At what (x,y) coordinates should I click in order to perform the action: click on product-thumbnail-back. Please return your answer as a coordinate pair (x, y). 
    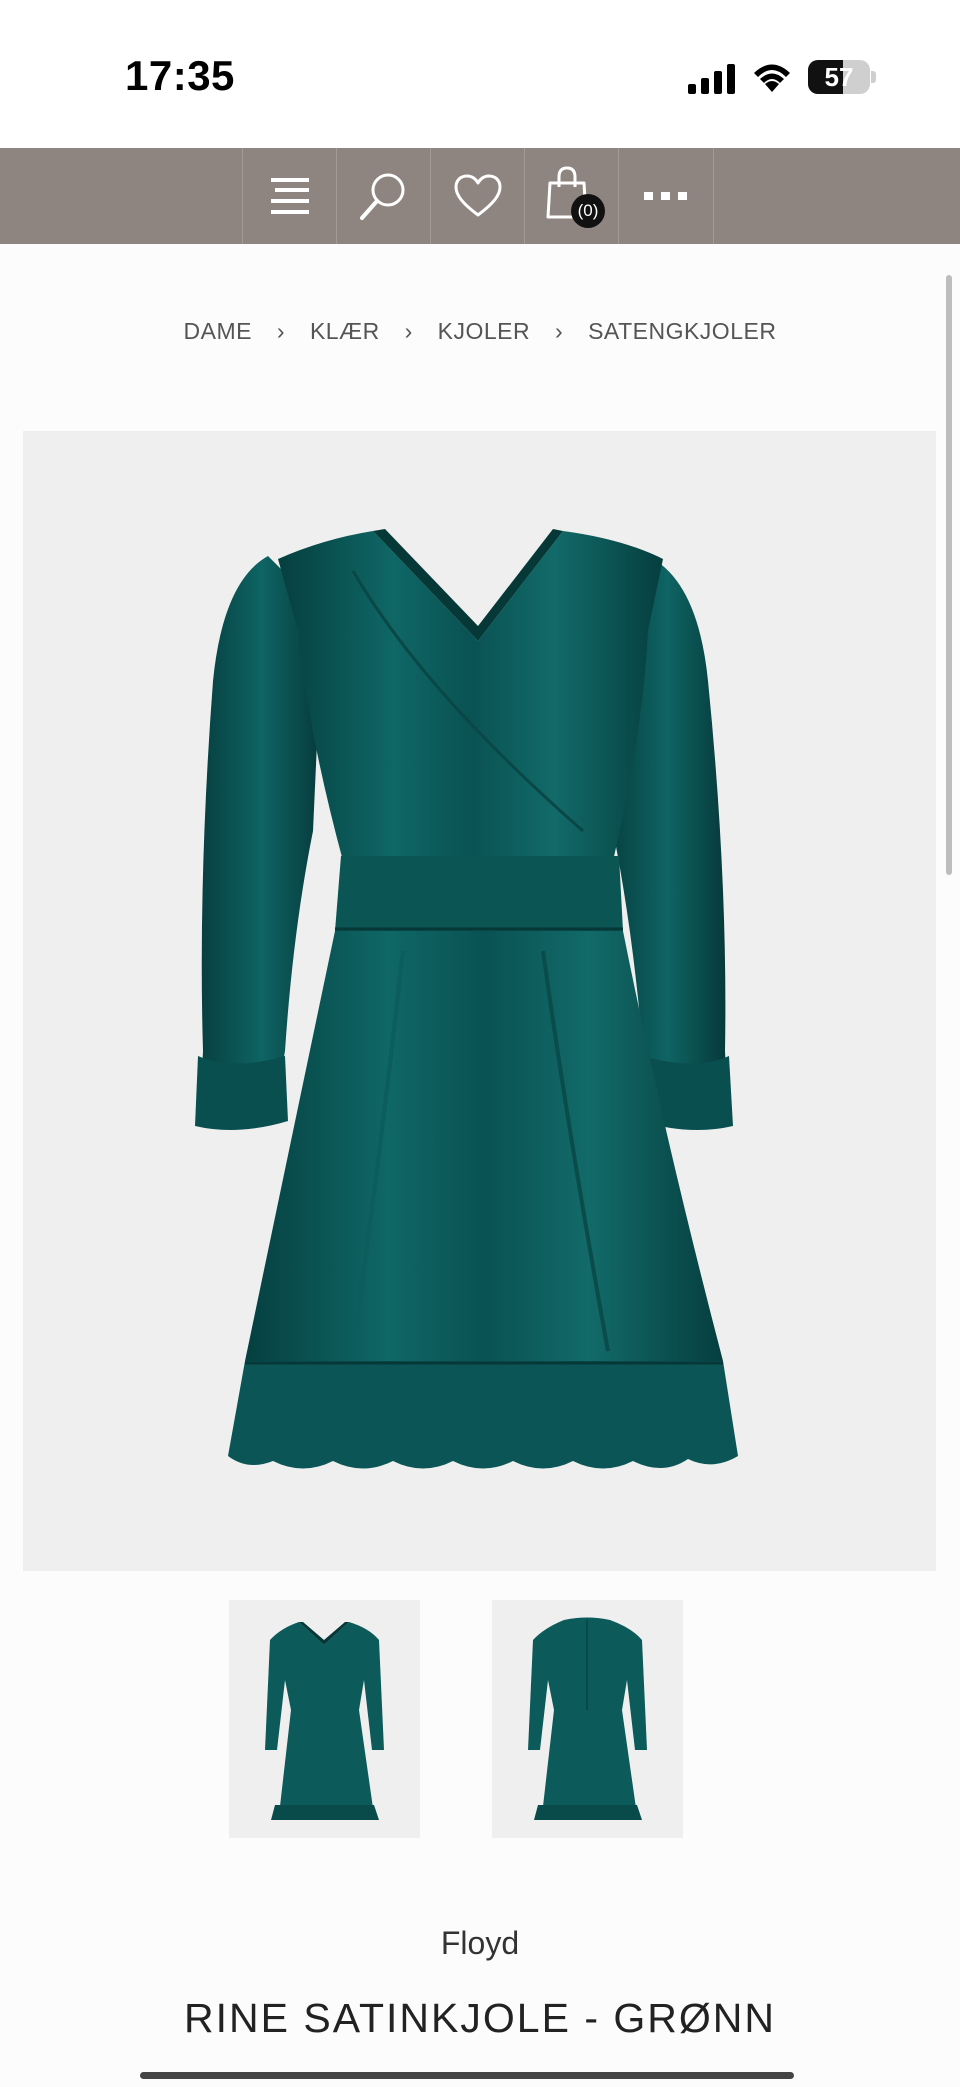
    Looking at the image, I should click on (587, 1719).